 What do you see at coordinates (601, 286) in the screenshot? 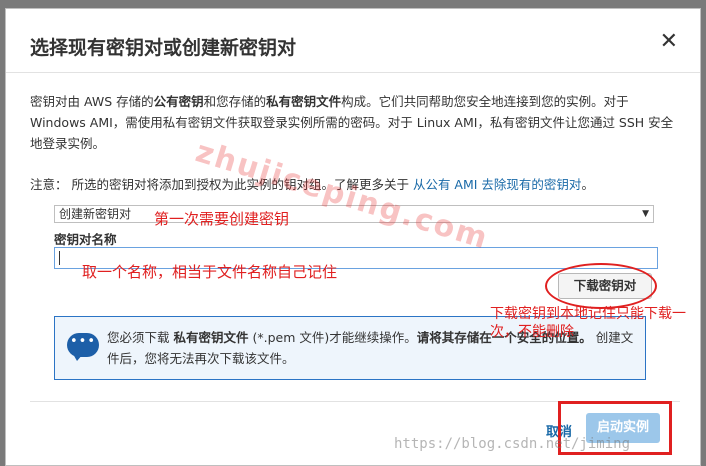
I see `download-highlight-circle` at bounding box center [601, 286].